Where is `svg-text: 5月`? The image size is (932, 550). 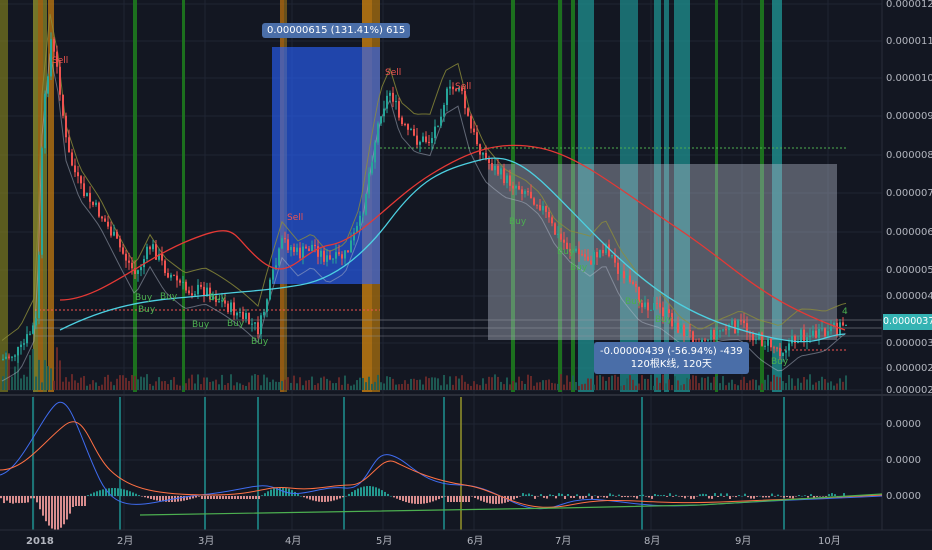
svg-text: 5月 is located at coordinates (384, 541).